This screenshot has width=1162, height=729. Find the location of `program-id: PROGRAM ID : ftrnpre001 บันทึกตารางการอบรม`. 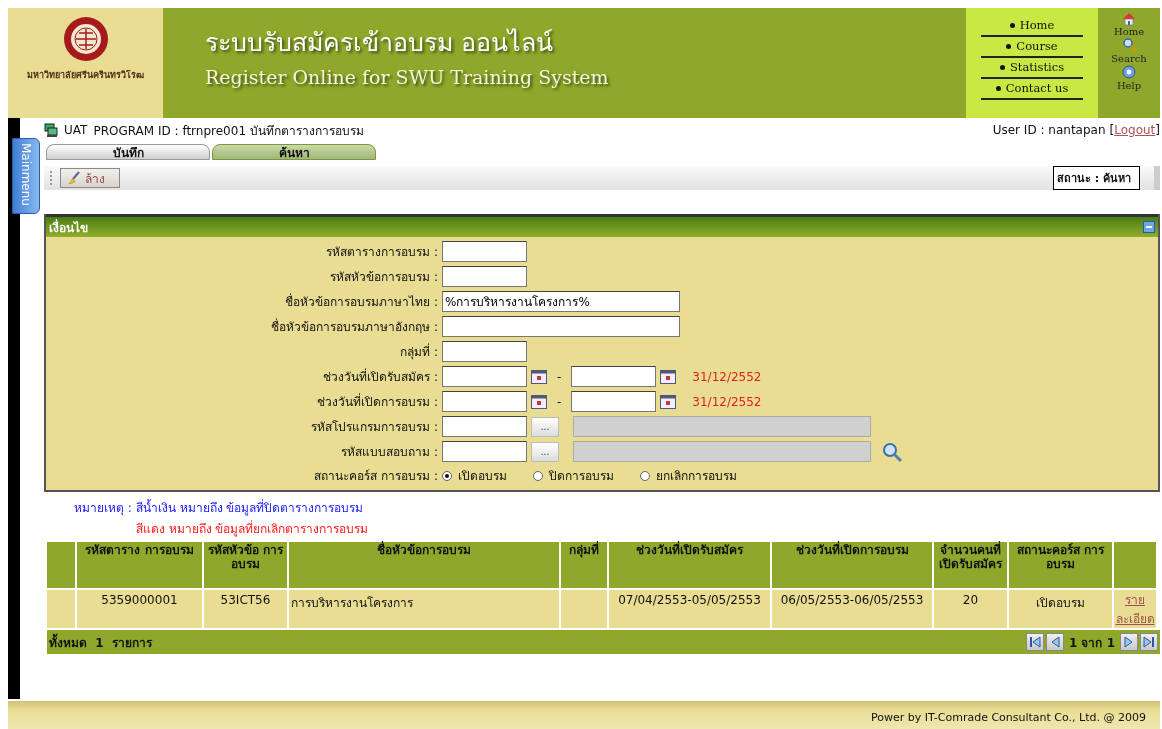

program-id: PROGRAM ID : ftrnpre001 บันทึกตารางการอบรม is located at coordinates (228, 131).